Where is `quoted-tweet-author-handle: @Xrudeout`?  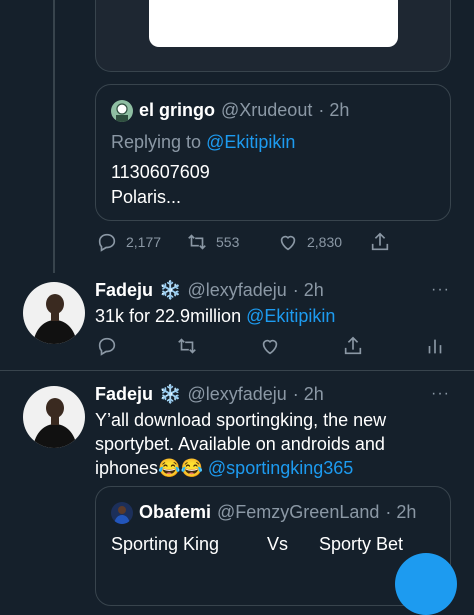
quoted-tweet-author-handle: @Xrudeout is located at coordinates (266, 110).